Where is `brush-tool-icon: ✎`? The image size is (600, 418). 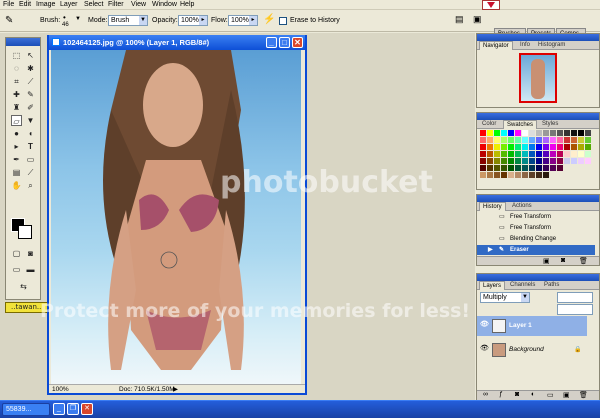 brush-tool-icon: ✎ is located at coordinates (30, 94).